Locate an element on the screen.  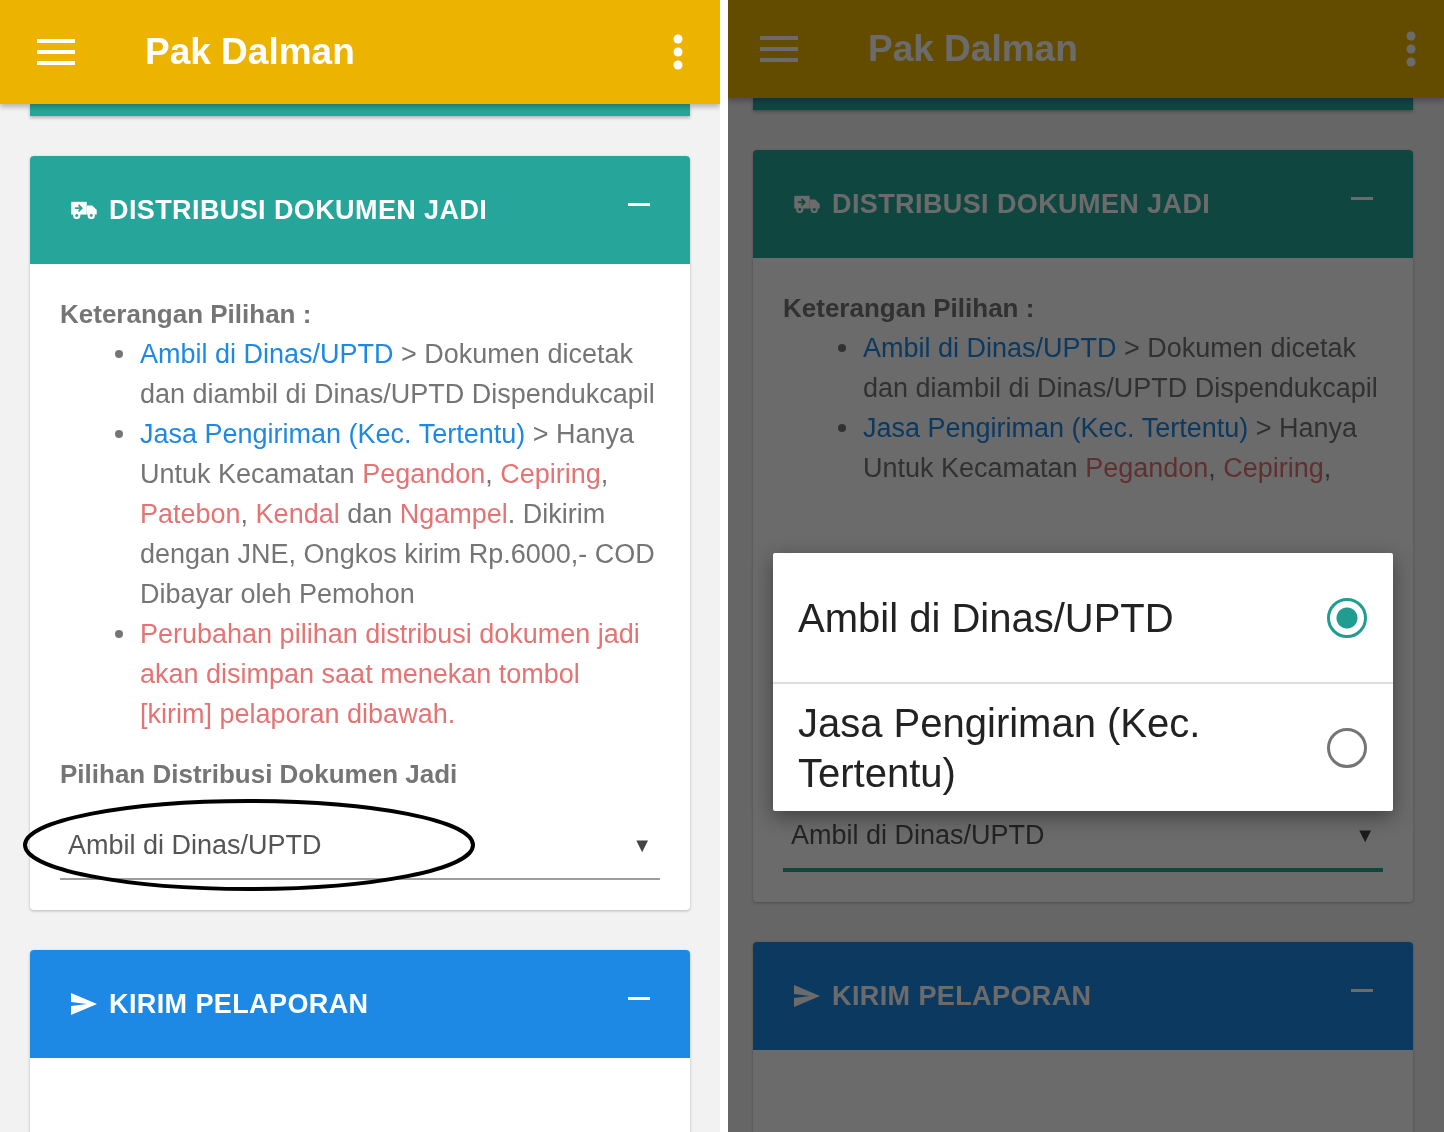
list-item-text: Jasa Pengiriman (Kec. Tertentu) > Hanya Untuk Kecamatan Pegandon, Cepiring, is located at coordinates (1110, 448).